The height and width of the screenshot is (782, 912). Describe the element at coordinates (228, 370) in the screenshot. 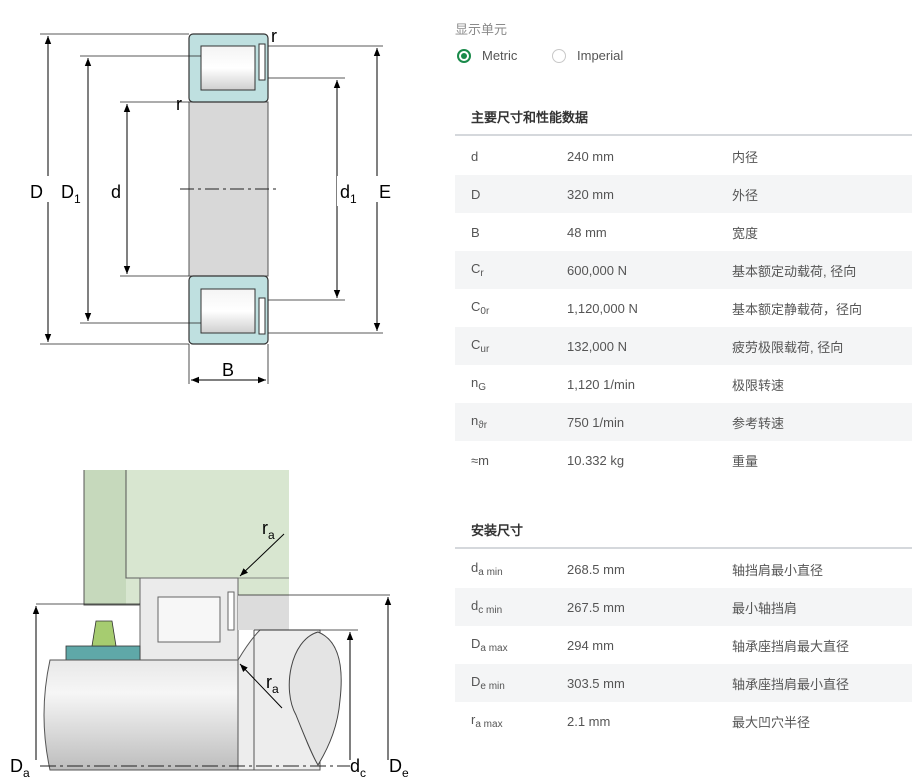

I see `dim-label-B: B` at that location.